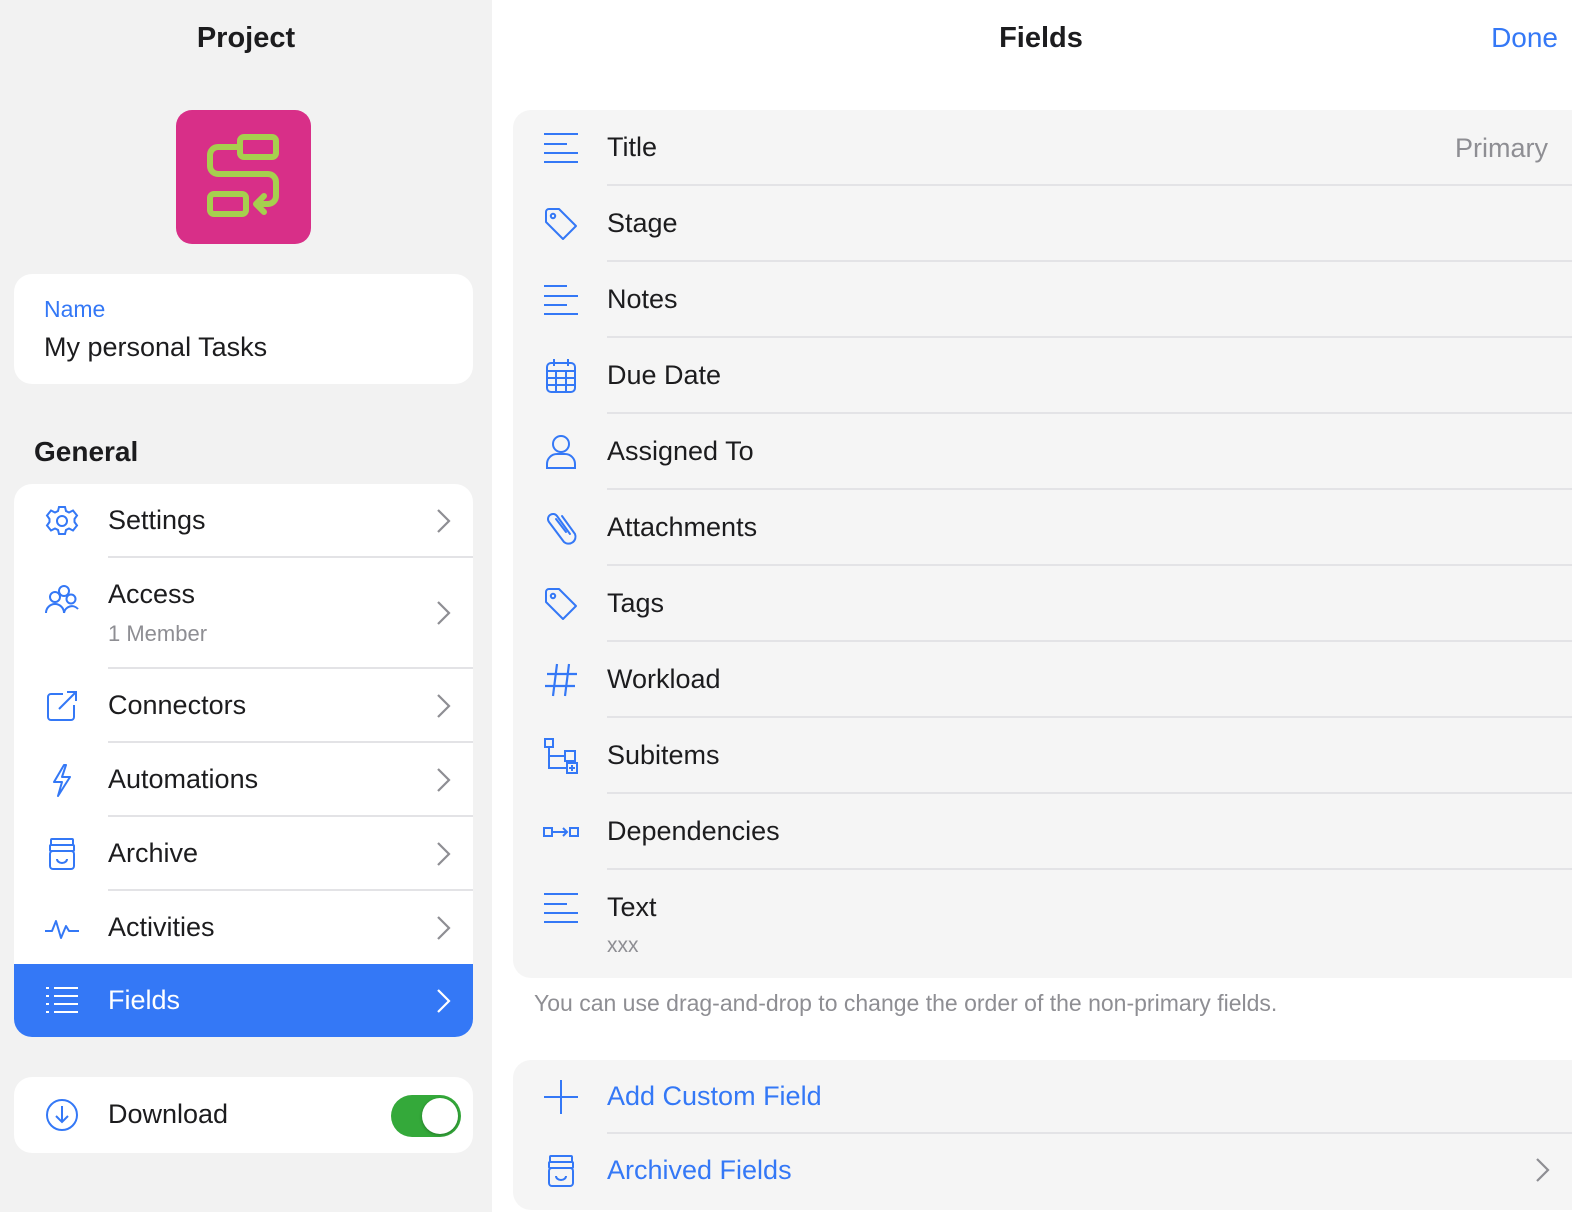  What do you see at coordinates (693, 831) in the screenshot?
I see `field-label: Dependencies` at bounding box center [693, 831].